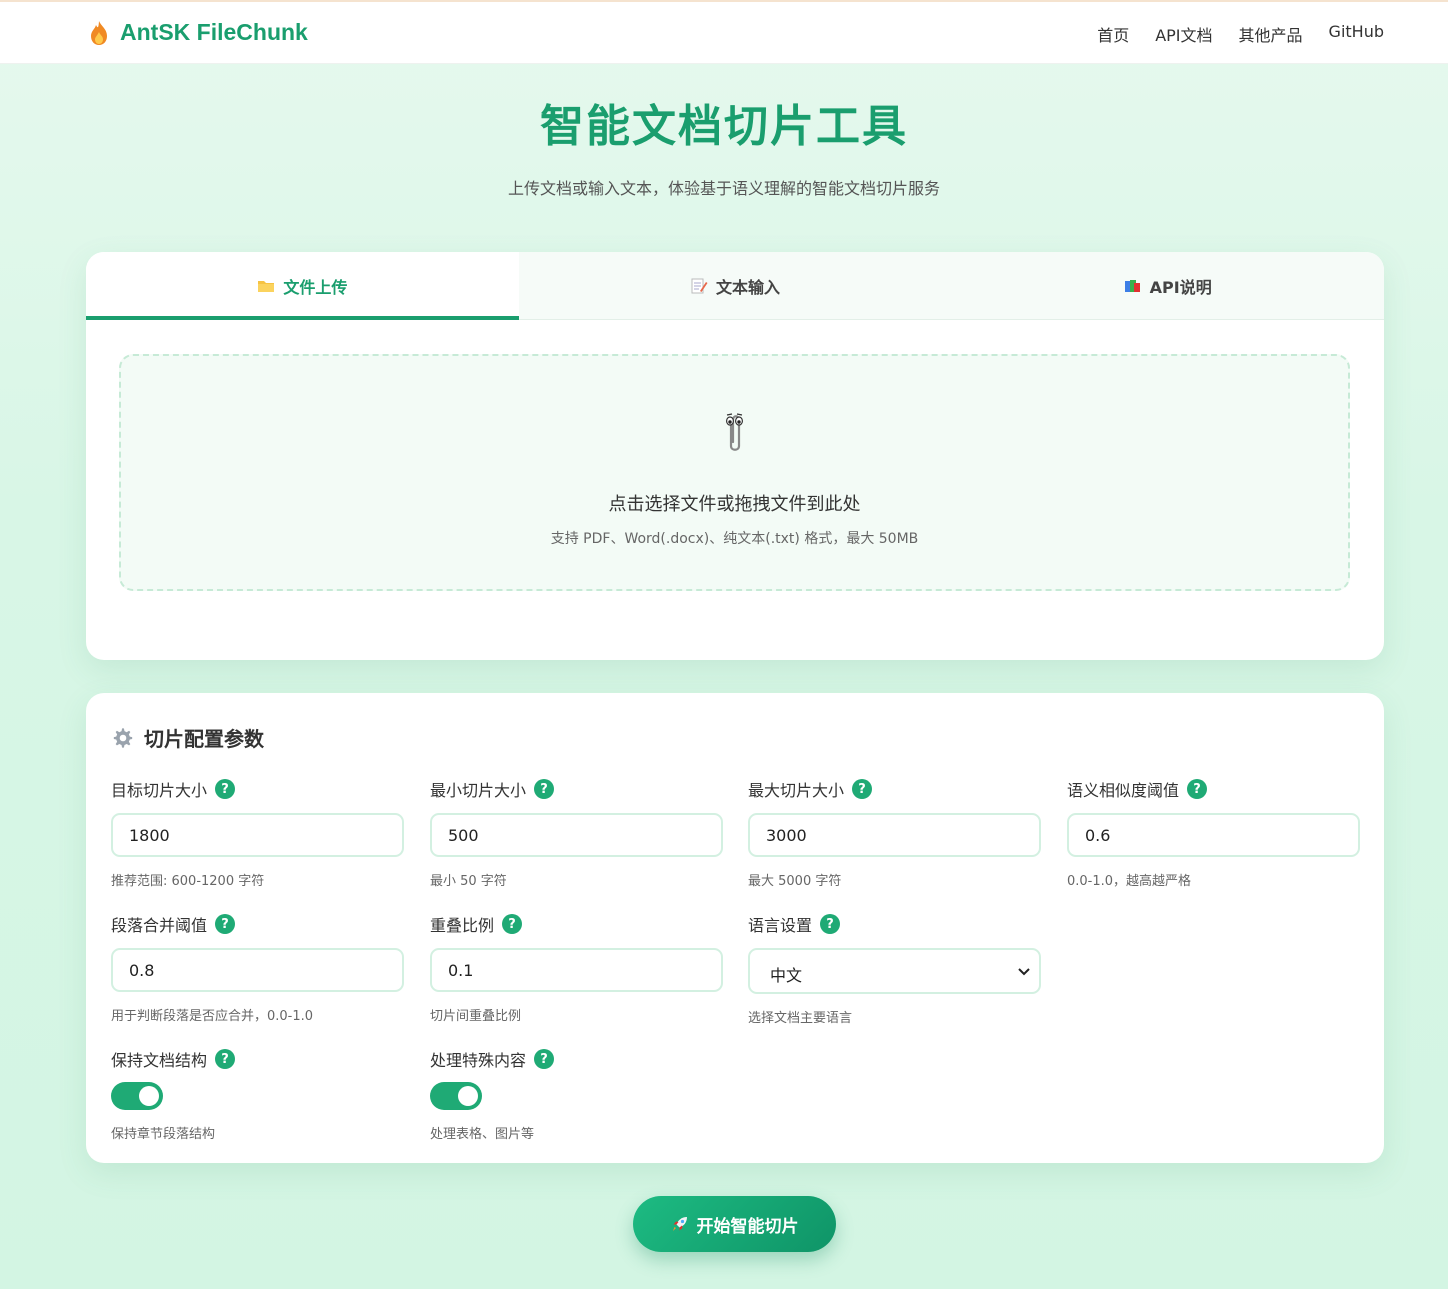  Describe the element at coordinates (456, 1096) in the screenshot. I see `special-content-toggle` at that location.